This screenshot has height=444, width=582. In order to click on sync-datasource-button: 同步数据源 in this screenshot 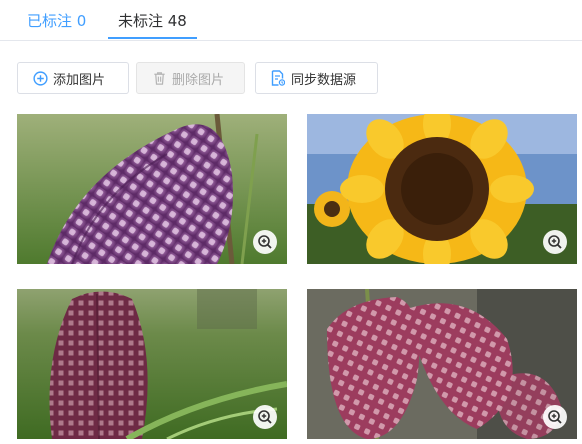, I will do `click(316, 78)`.